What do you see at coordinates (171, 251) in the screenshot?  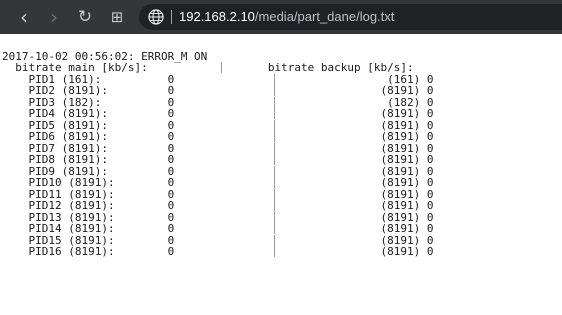 I see `main-bitrate: 0` at bounding box center [171, 251].